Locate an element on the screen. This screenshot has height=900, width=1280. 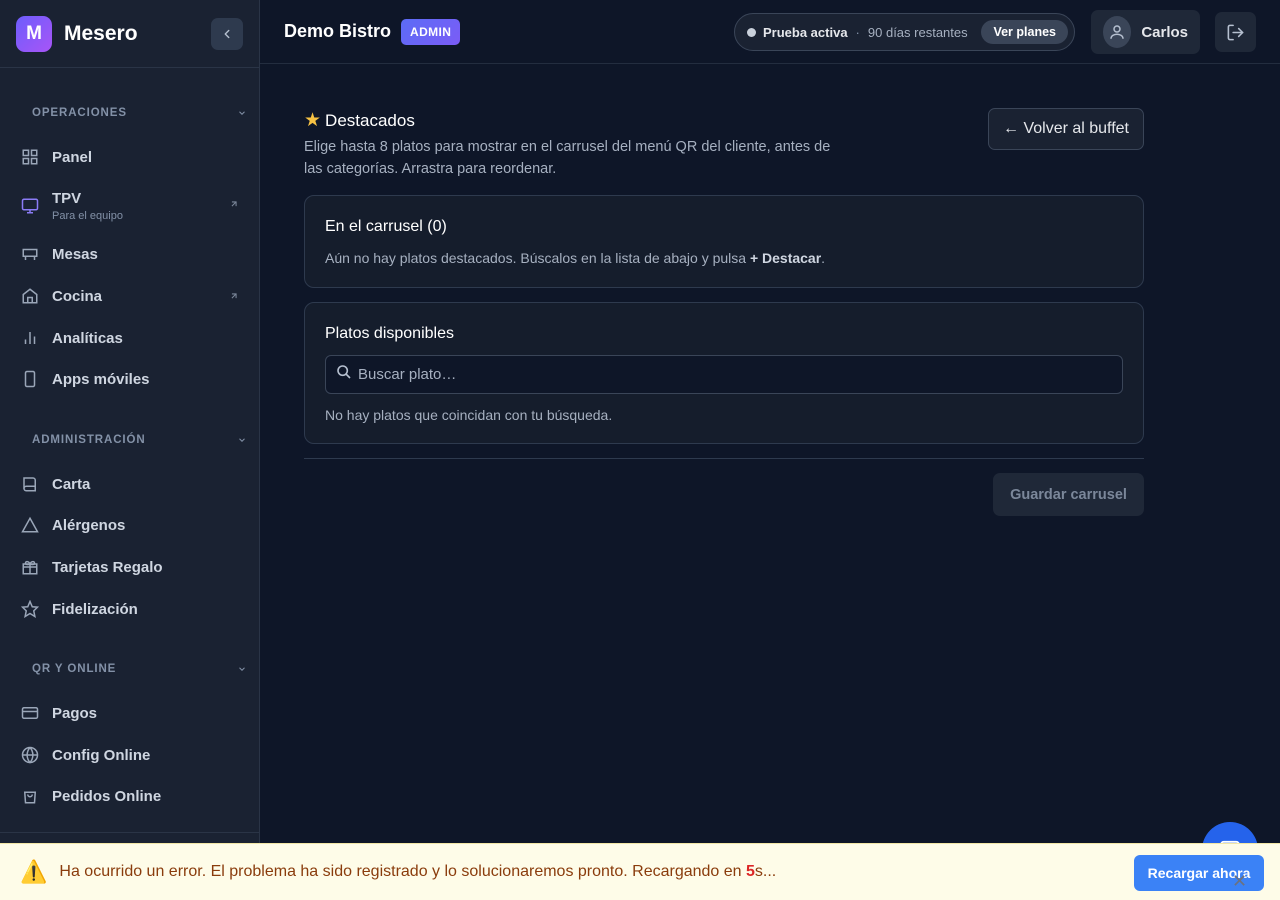
section-header-operaciones: OPERACIONES is located at coordinates (129, 113).